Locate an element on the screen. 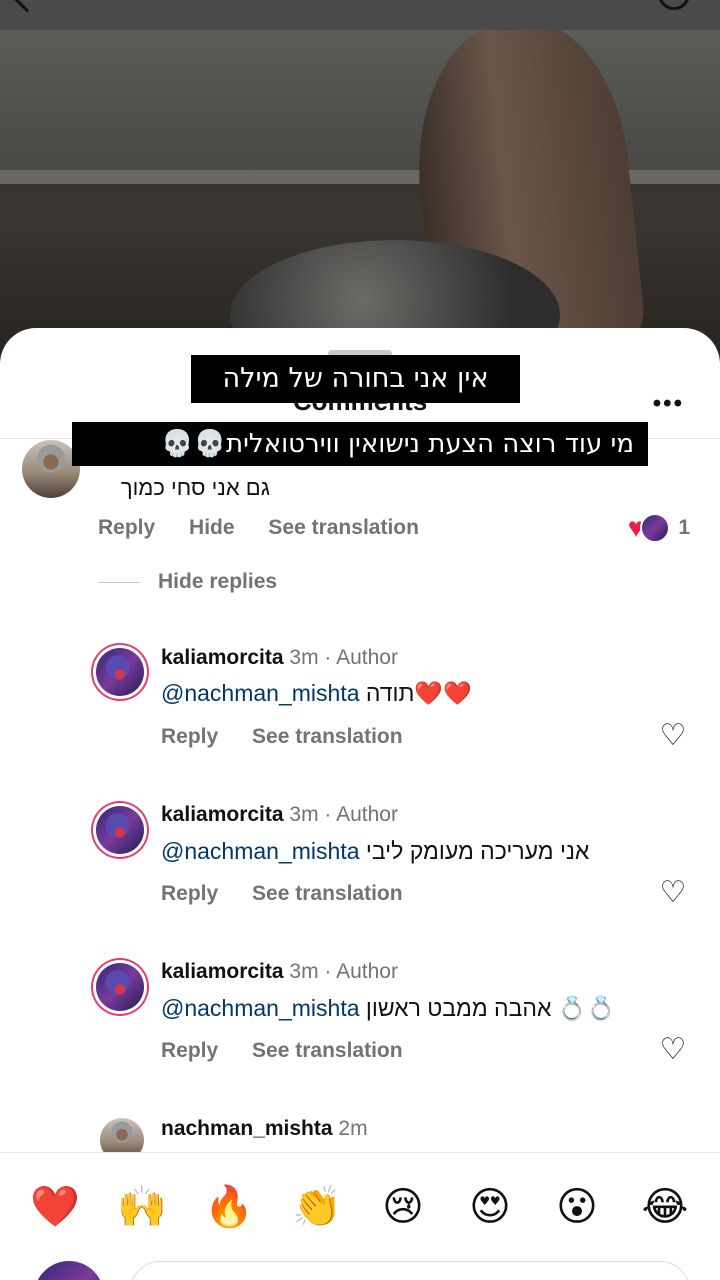 The width and height of the screenshot is (720, 1280). emoji-heart-button: ❤️ is located at coordinates (55, 1207).